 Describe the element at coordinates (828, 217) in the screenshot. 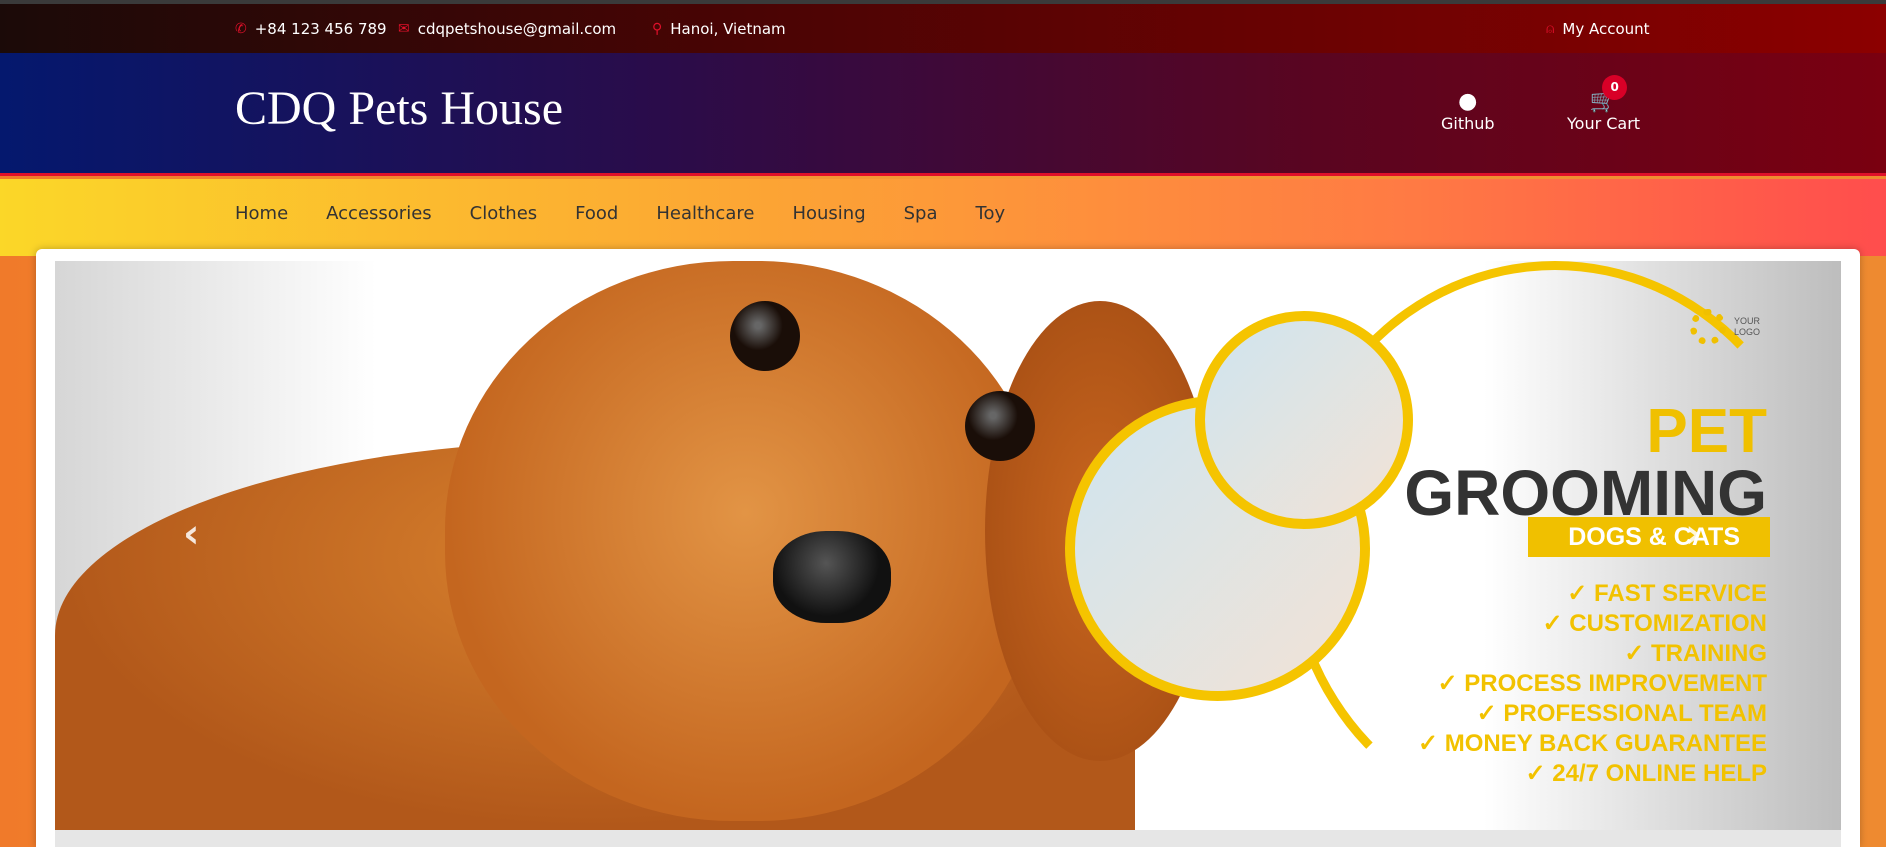

I see `nav-housing: Housing` at that location.